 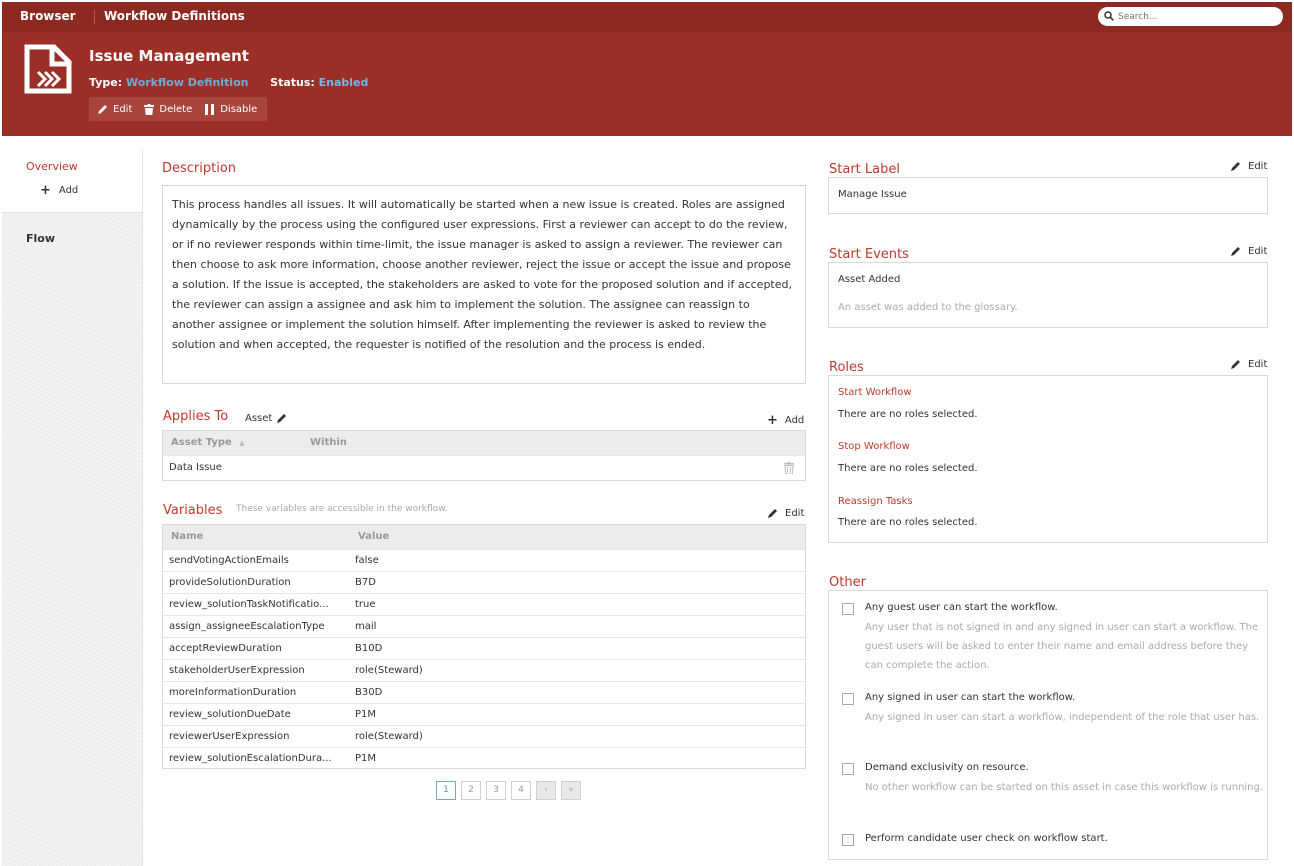 I want to click on variable-name-cell: stakeholderUserExpression, so click(x=237, y=670).